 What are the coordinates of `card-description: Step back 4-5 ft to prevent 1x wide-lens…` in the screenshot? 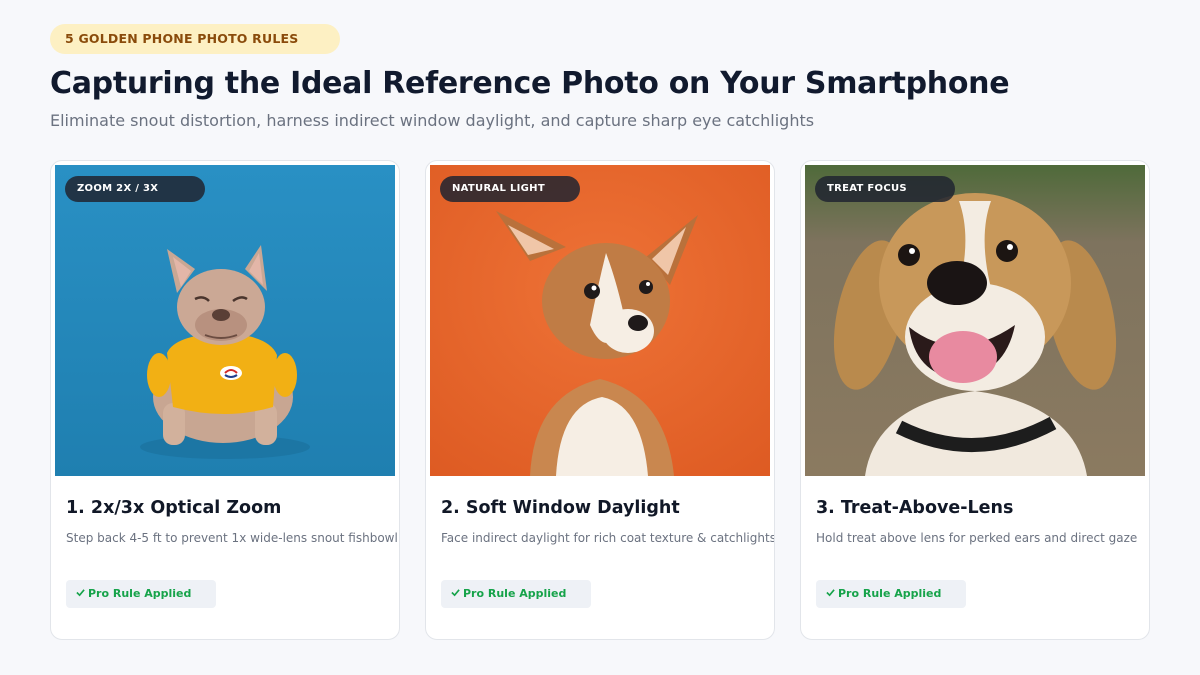 It's located at (232, 538).